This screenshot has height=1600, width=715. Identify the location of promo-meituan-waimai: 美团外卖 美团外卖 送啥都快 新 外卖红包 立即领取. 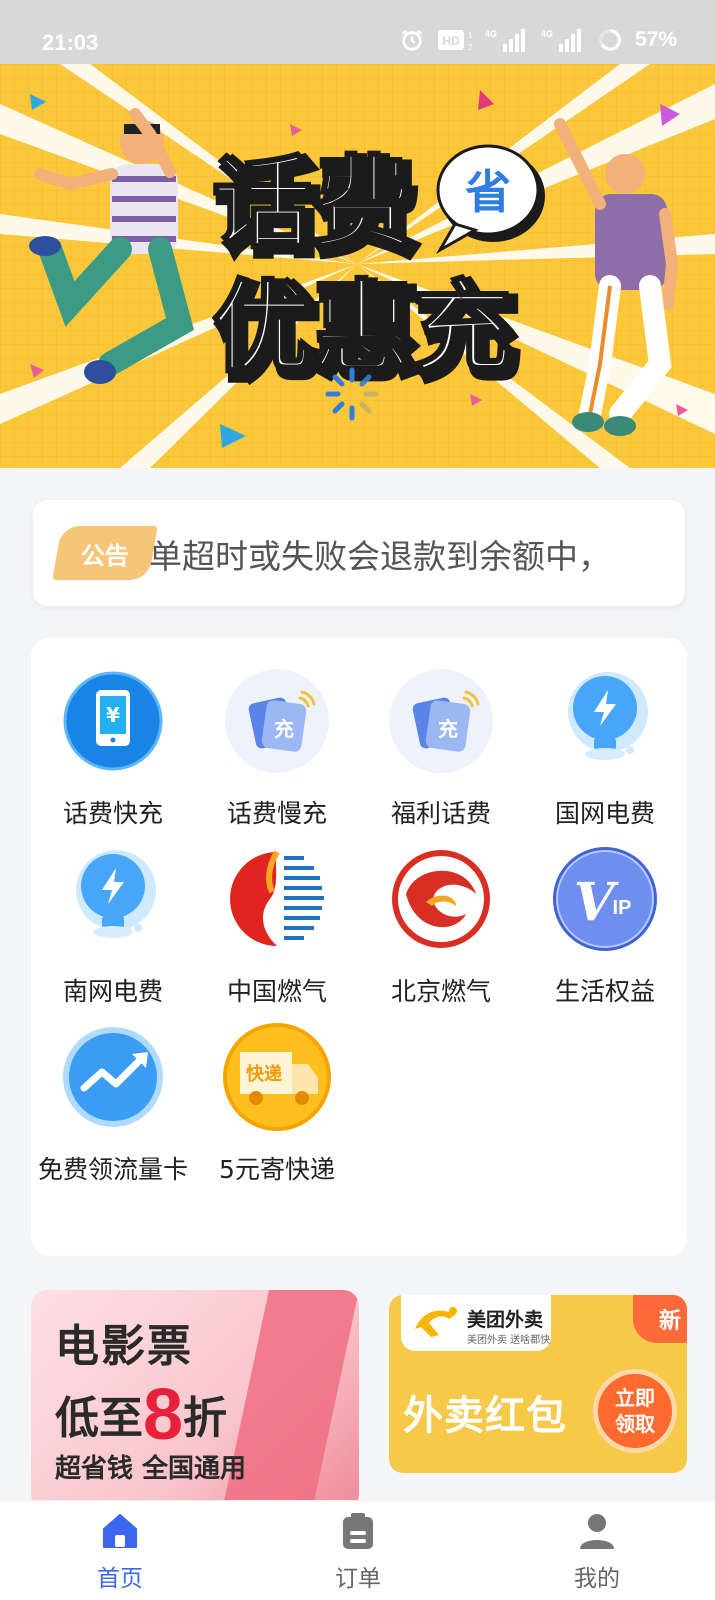
(538, 1384).